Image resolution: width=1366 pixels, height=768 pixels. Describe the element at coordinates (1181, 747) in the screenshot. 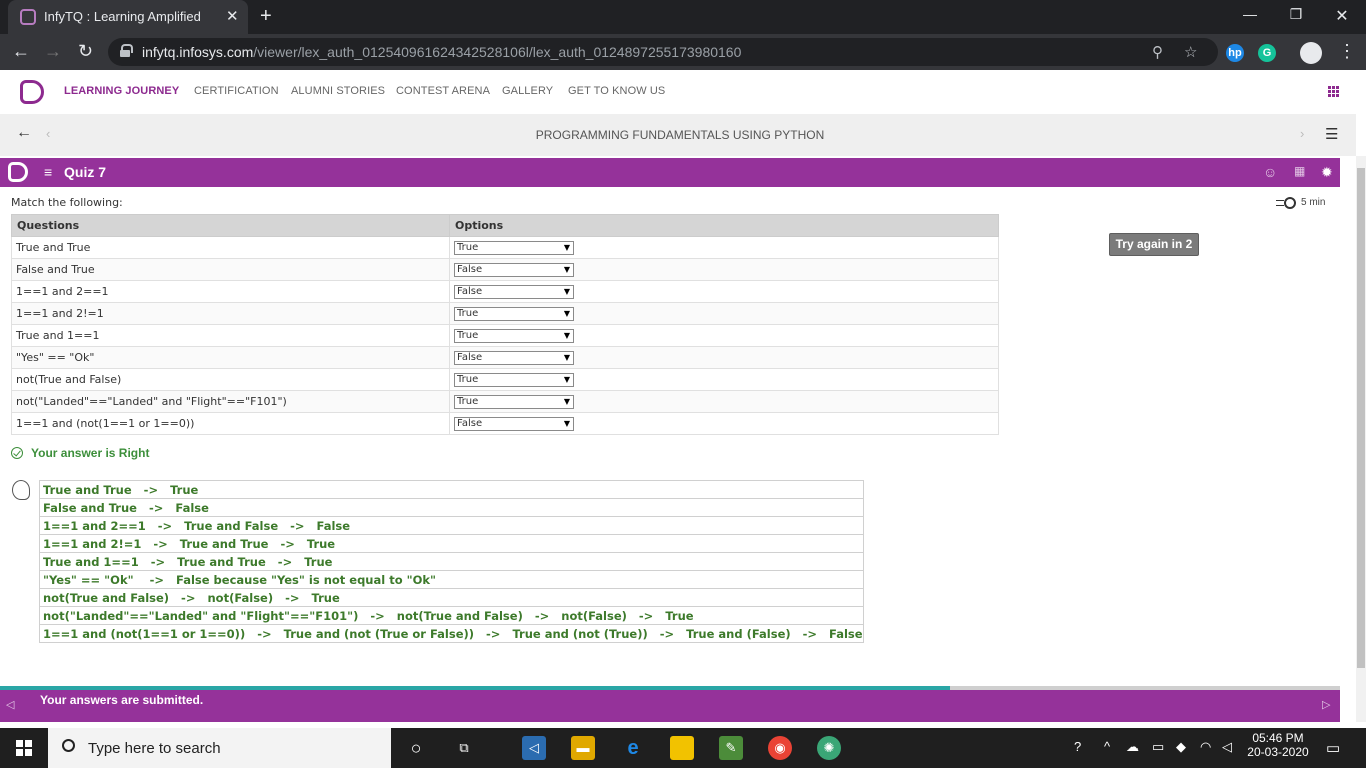

I see `dropbox-icon: ◆` at that location.